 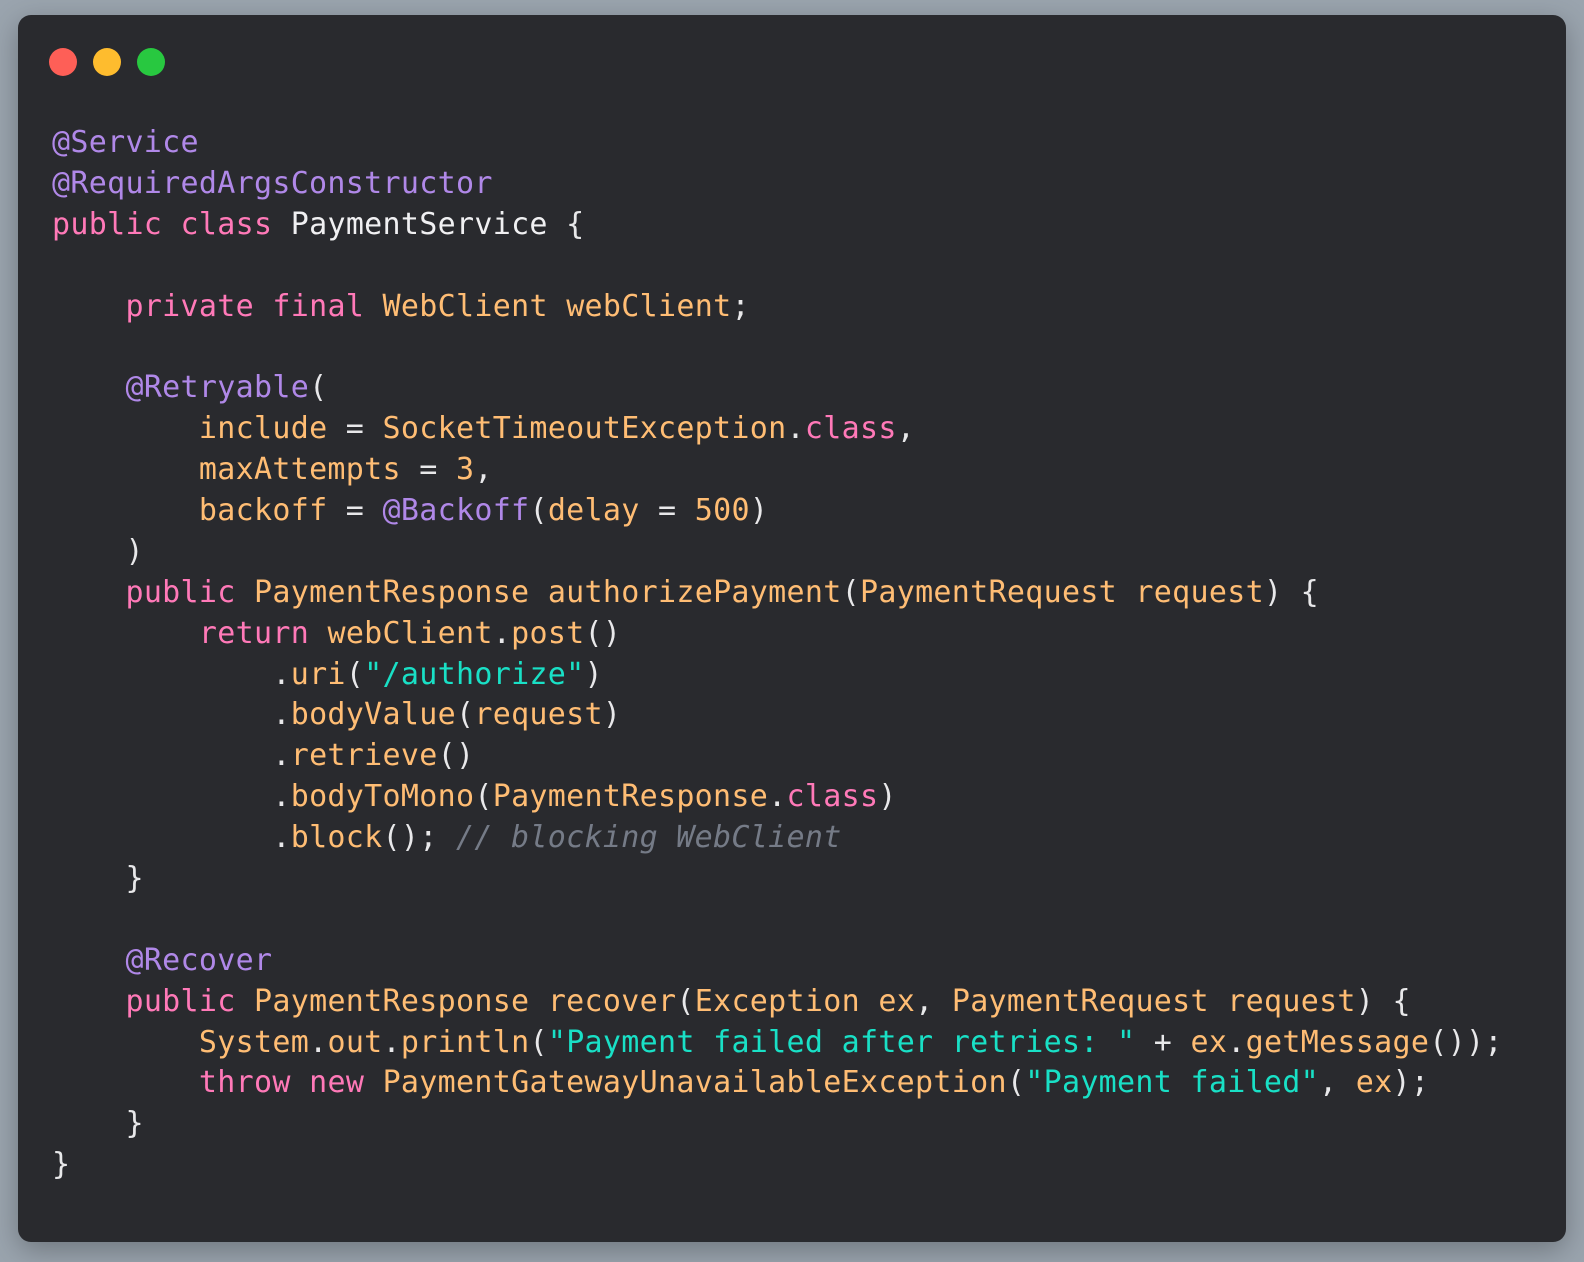 What do you see at coordinates (694, 592) in the screenshot?
I see `code-token-ident: authorizePayment` at bounding box center [694, 592].